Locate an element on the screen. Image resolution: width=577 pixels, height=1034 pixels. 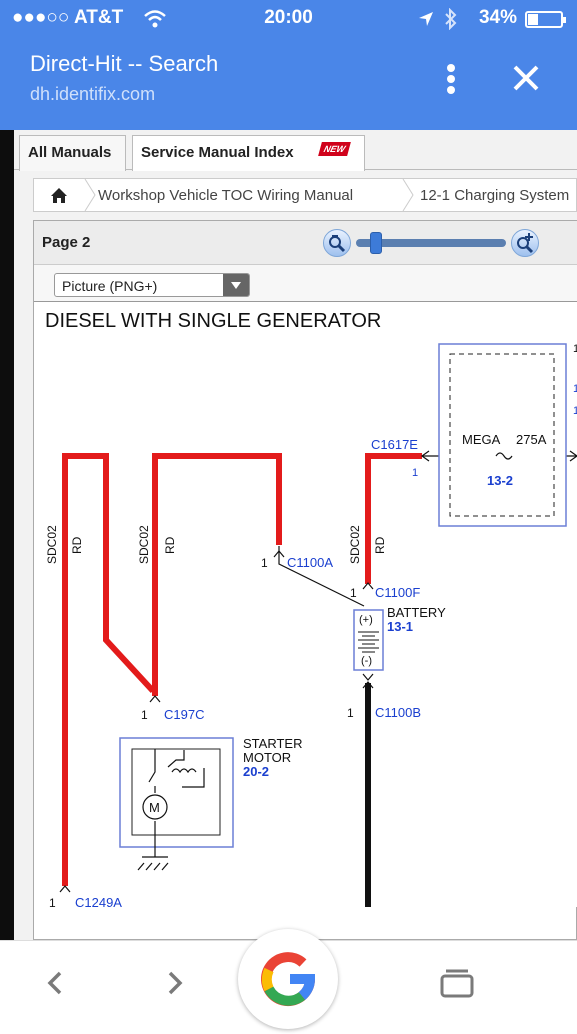
connector-c1249a: C1249A is located at coordinates (98, 901).